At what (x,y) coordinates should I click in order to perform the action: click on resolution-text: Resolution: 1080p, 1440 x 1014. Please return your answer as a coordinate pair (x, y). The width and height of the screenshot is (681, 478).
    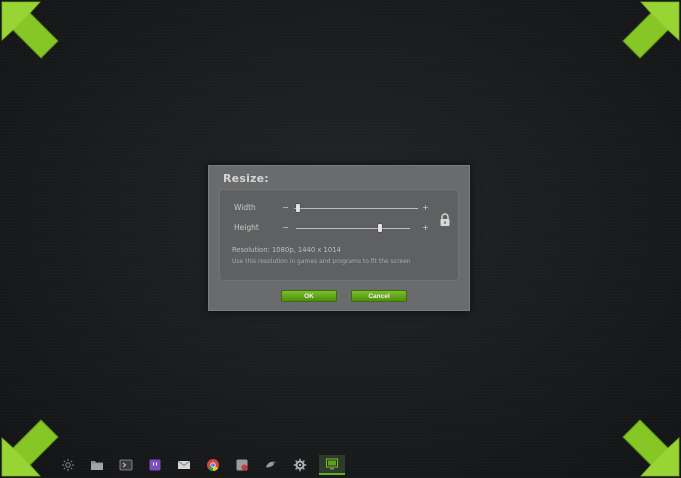
    Looking at the image, I should click on (286, 250).